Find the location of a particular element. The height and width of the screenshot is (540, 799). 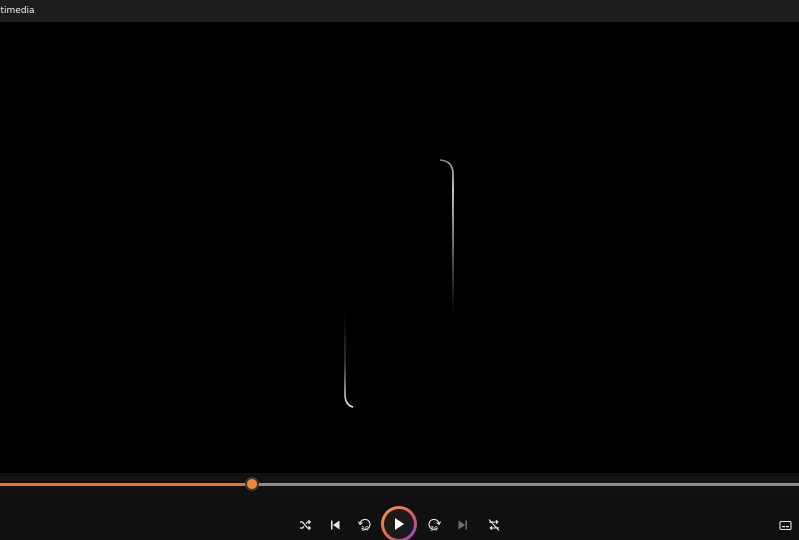

skip-forward-button: 30 is located at coordinates (434, 525).